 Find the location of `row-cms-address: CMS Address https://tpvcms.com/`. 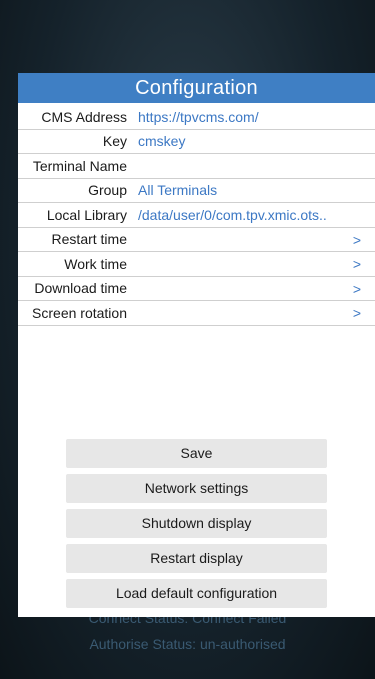

row-cms-address: CMS Address https://tpvcms.com/ is located at coordinates (196, 117).